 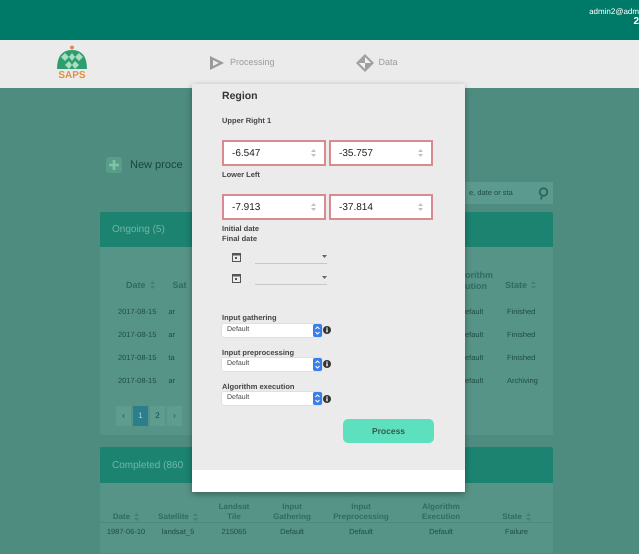 I want to click on panel-title: Ongoing (5), so click(x=138, y=230).